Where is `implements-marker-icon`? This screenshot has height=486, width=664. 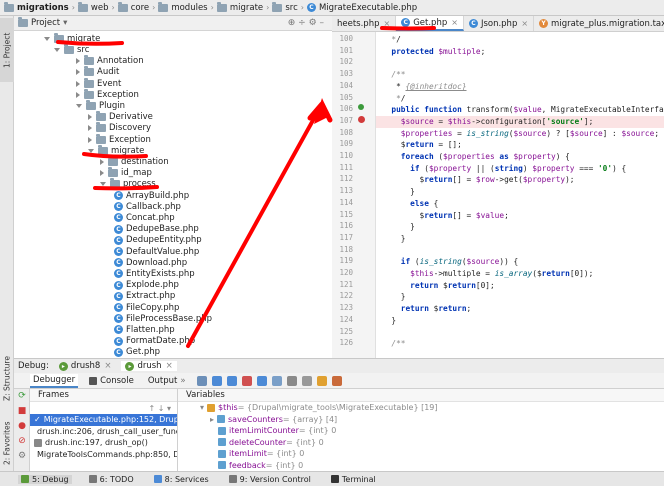
implements-marker-icon is located at coordinates (361, 107).